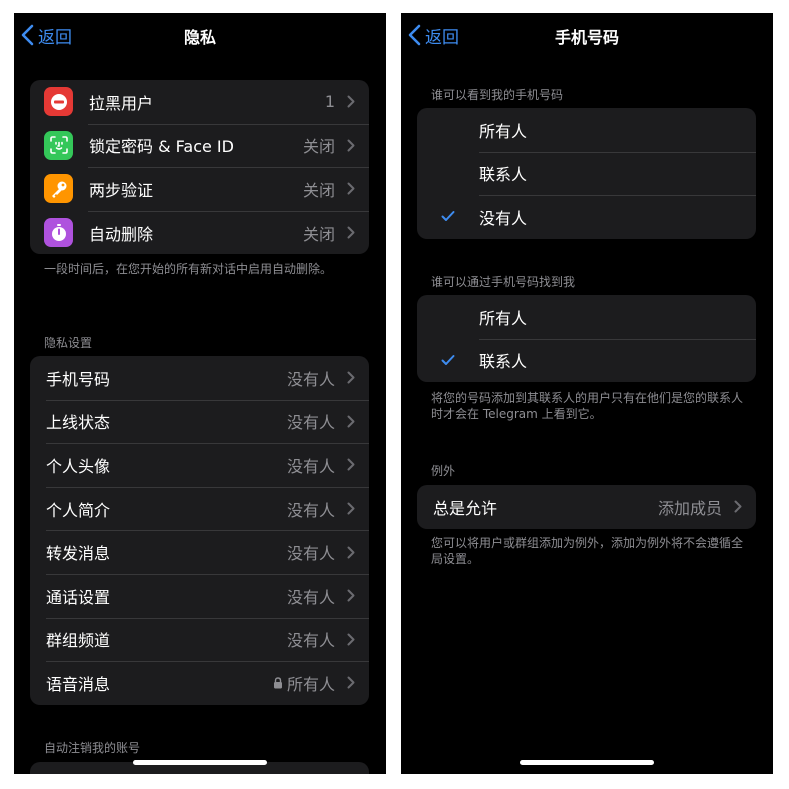 The width and height of the screenshot is (789, 789). Describe the element at coordinates (586, 37) in the screenshot. I see `page-title: 手机号码` at that location.